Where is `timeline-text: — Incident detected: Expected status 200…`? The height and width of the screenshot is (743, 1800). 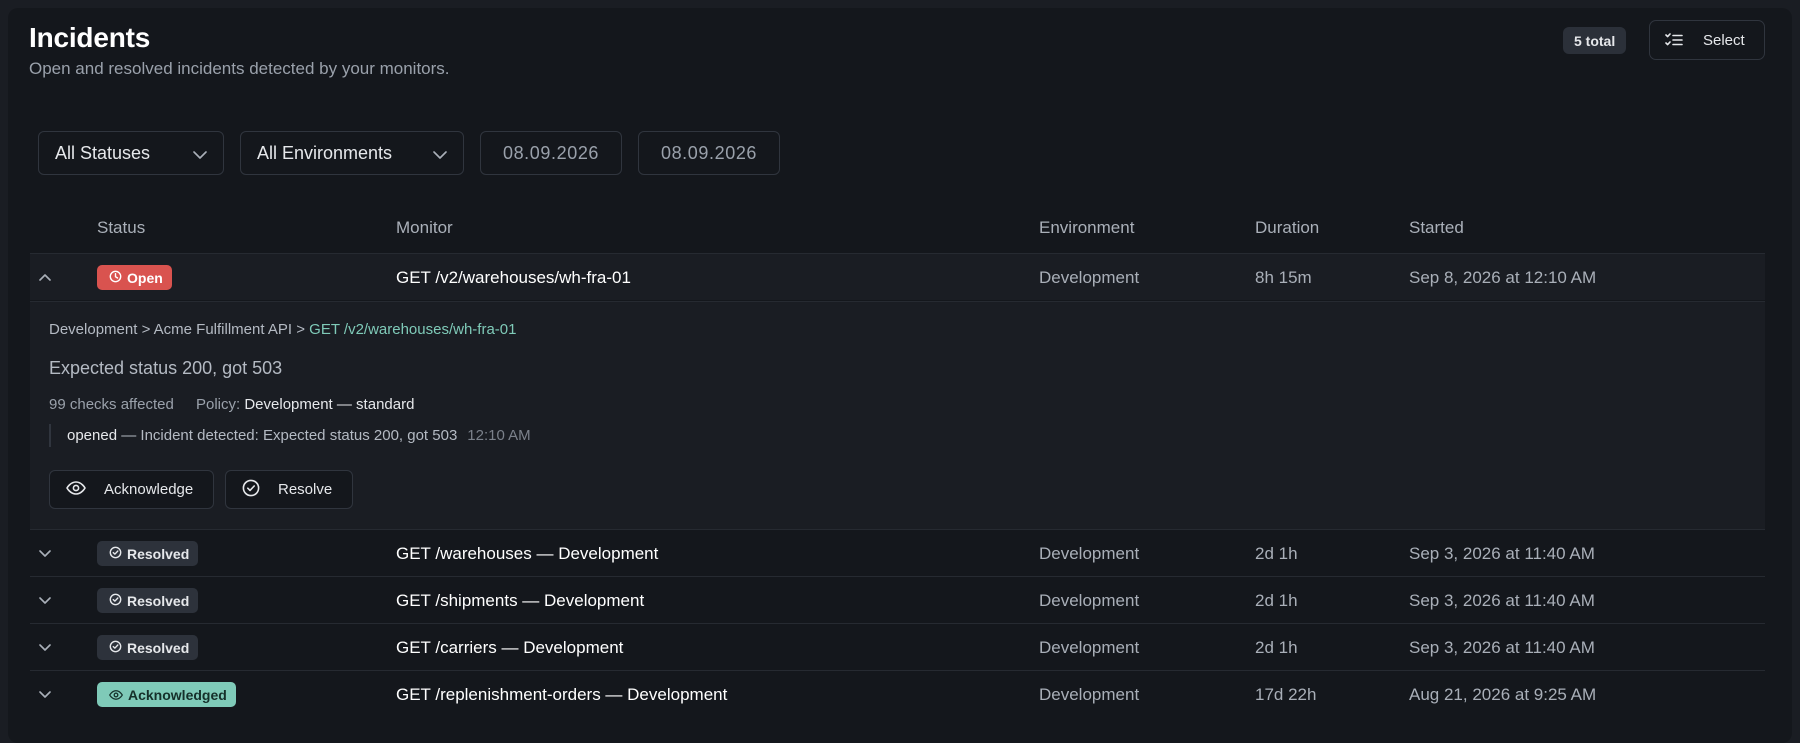
timeline-text: — Incident detected: Expected status 200… is located at coordinates (289, 435).